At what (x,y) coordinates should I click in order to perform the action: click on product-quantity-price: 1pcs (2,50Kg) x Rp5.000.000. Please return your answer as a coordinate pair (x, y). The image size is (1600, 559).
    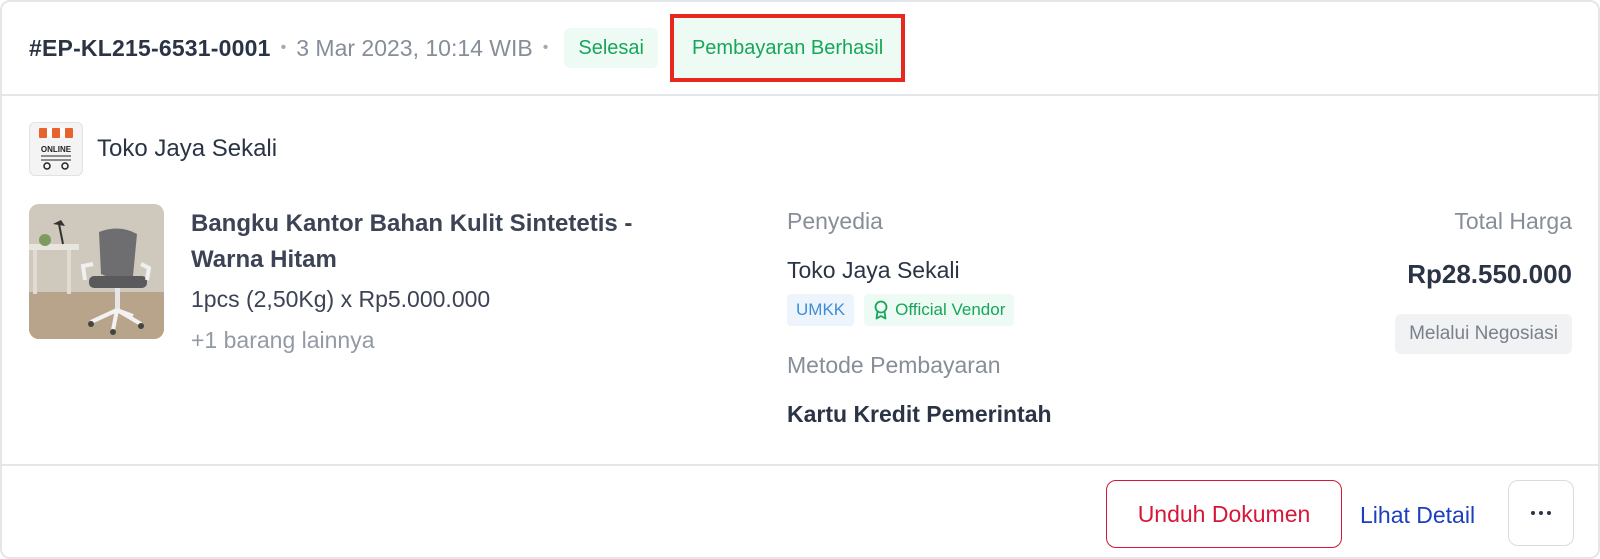
    Looking at the image, I should click on (341, 299).